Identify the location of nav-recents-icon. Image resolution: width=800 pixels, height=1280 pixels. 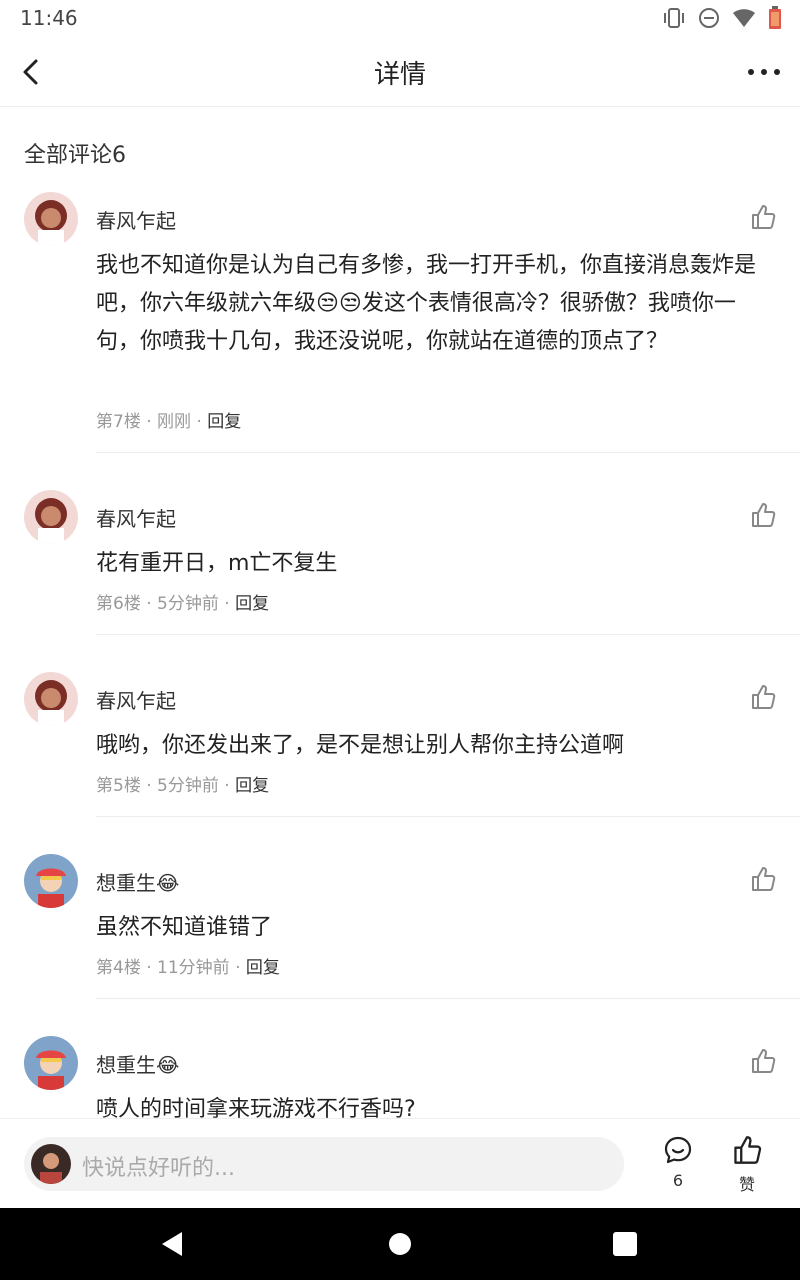
(625, 1244).